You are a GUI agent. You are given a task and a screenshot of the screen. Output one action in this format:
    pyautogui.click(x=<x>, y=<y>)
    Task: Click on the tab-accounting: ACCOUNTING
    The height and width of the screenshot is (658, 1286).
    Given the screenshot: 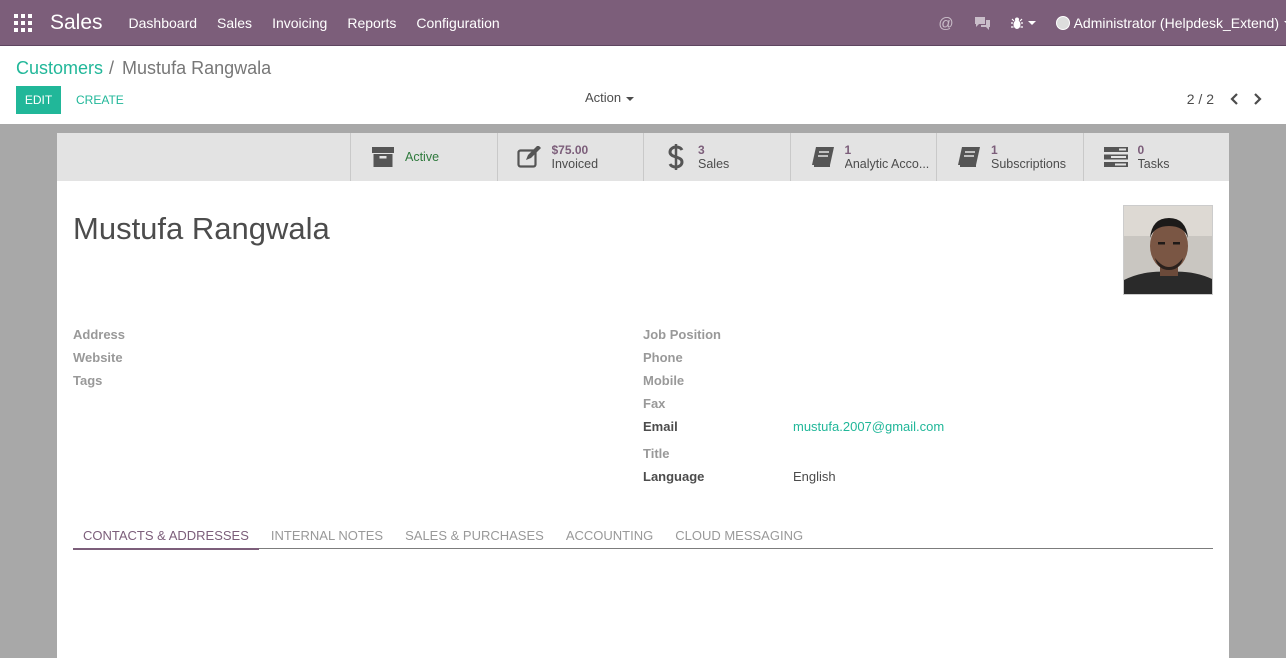 What is the action you would take?
    pyautogui.click(x=609, y=535)
    